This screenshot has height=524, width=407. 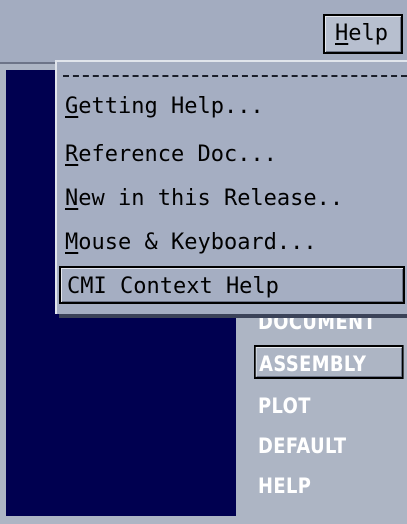 What do you see at coordinates (284, 486) in the screenshot?
I see `mode-item-help: HELP` at bounding box center [284, 486].